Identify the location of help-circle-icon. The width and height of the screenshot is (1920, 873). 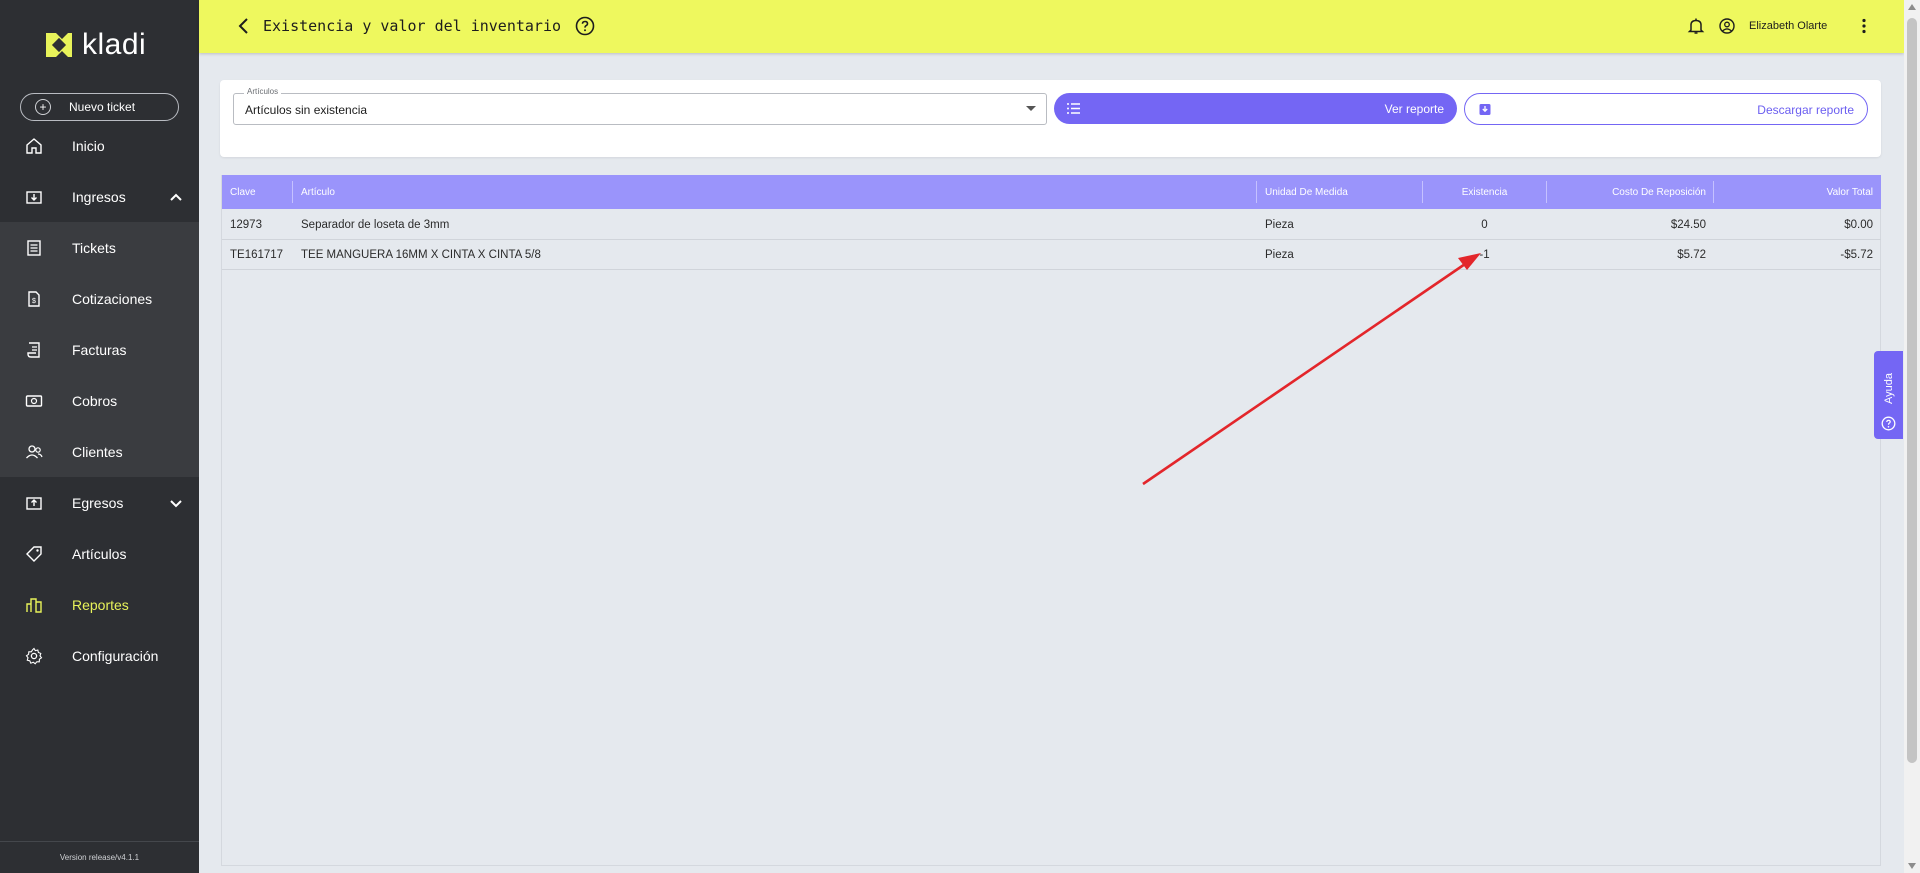
(585, 26).